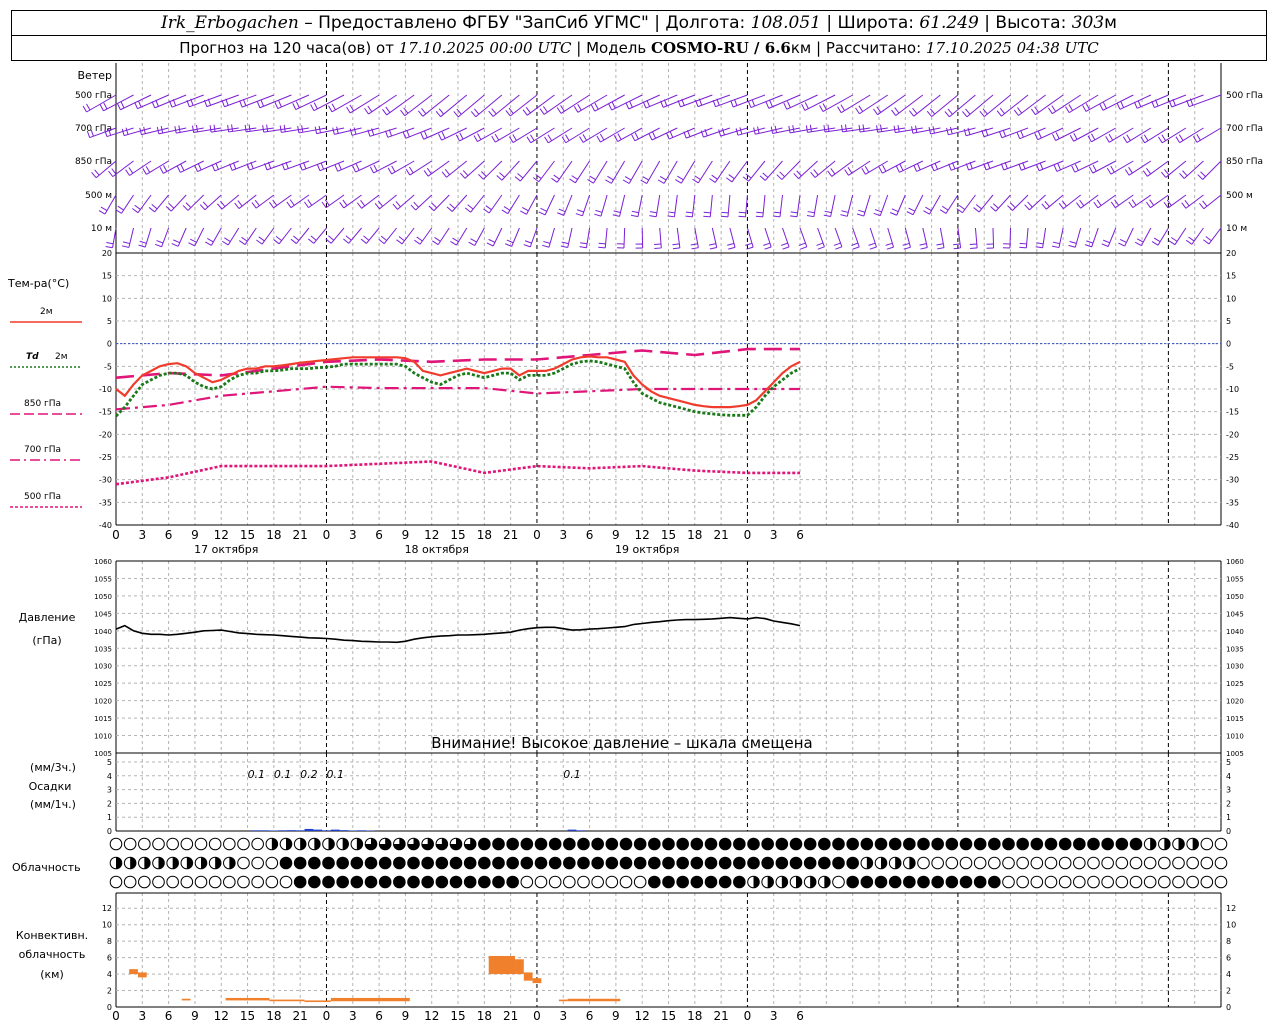 This screenshot has width=1280, height=1024. Describe the element at coordinates (257, 774) in the screenshot. I see `precip-amount-label: 0.1` at that location.